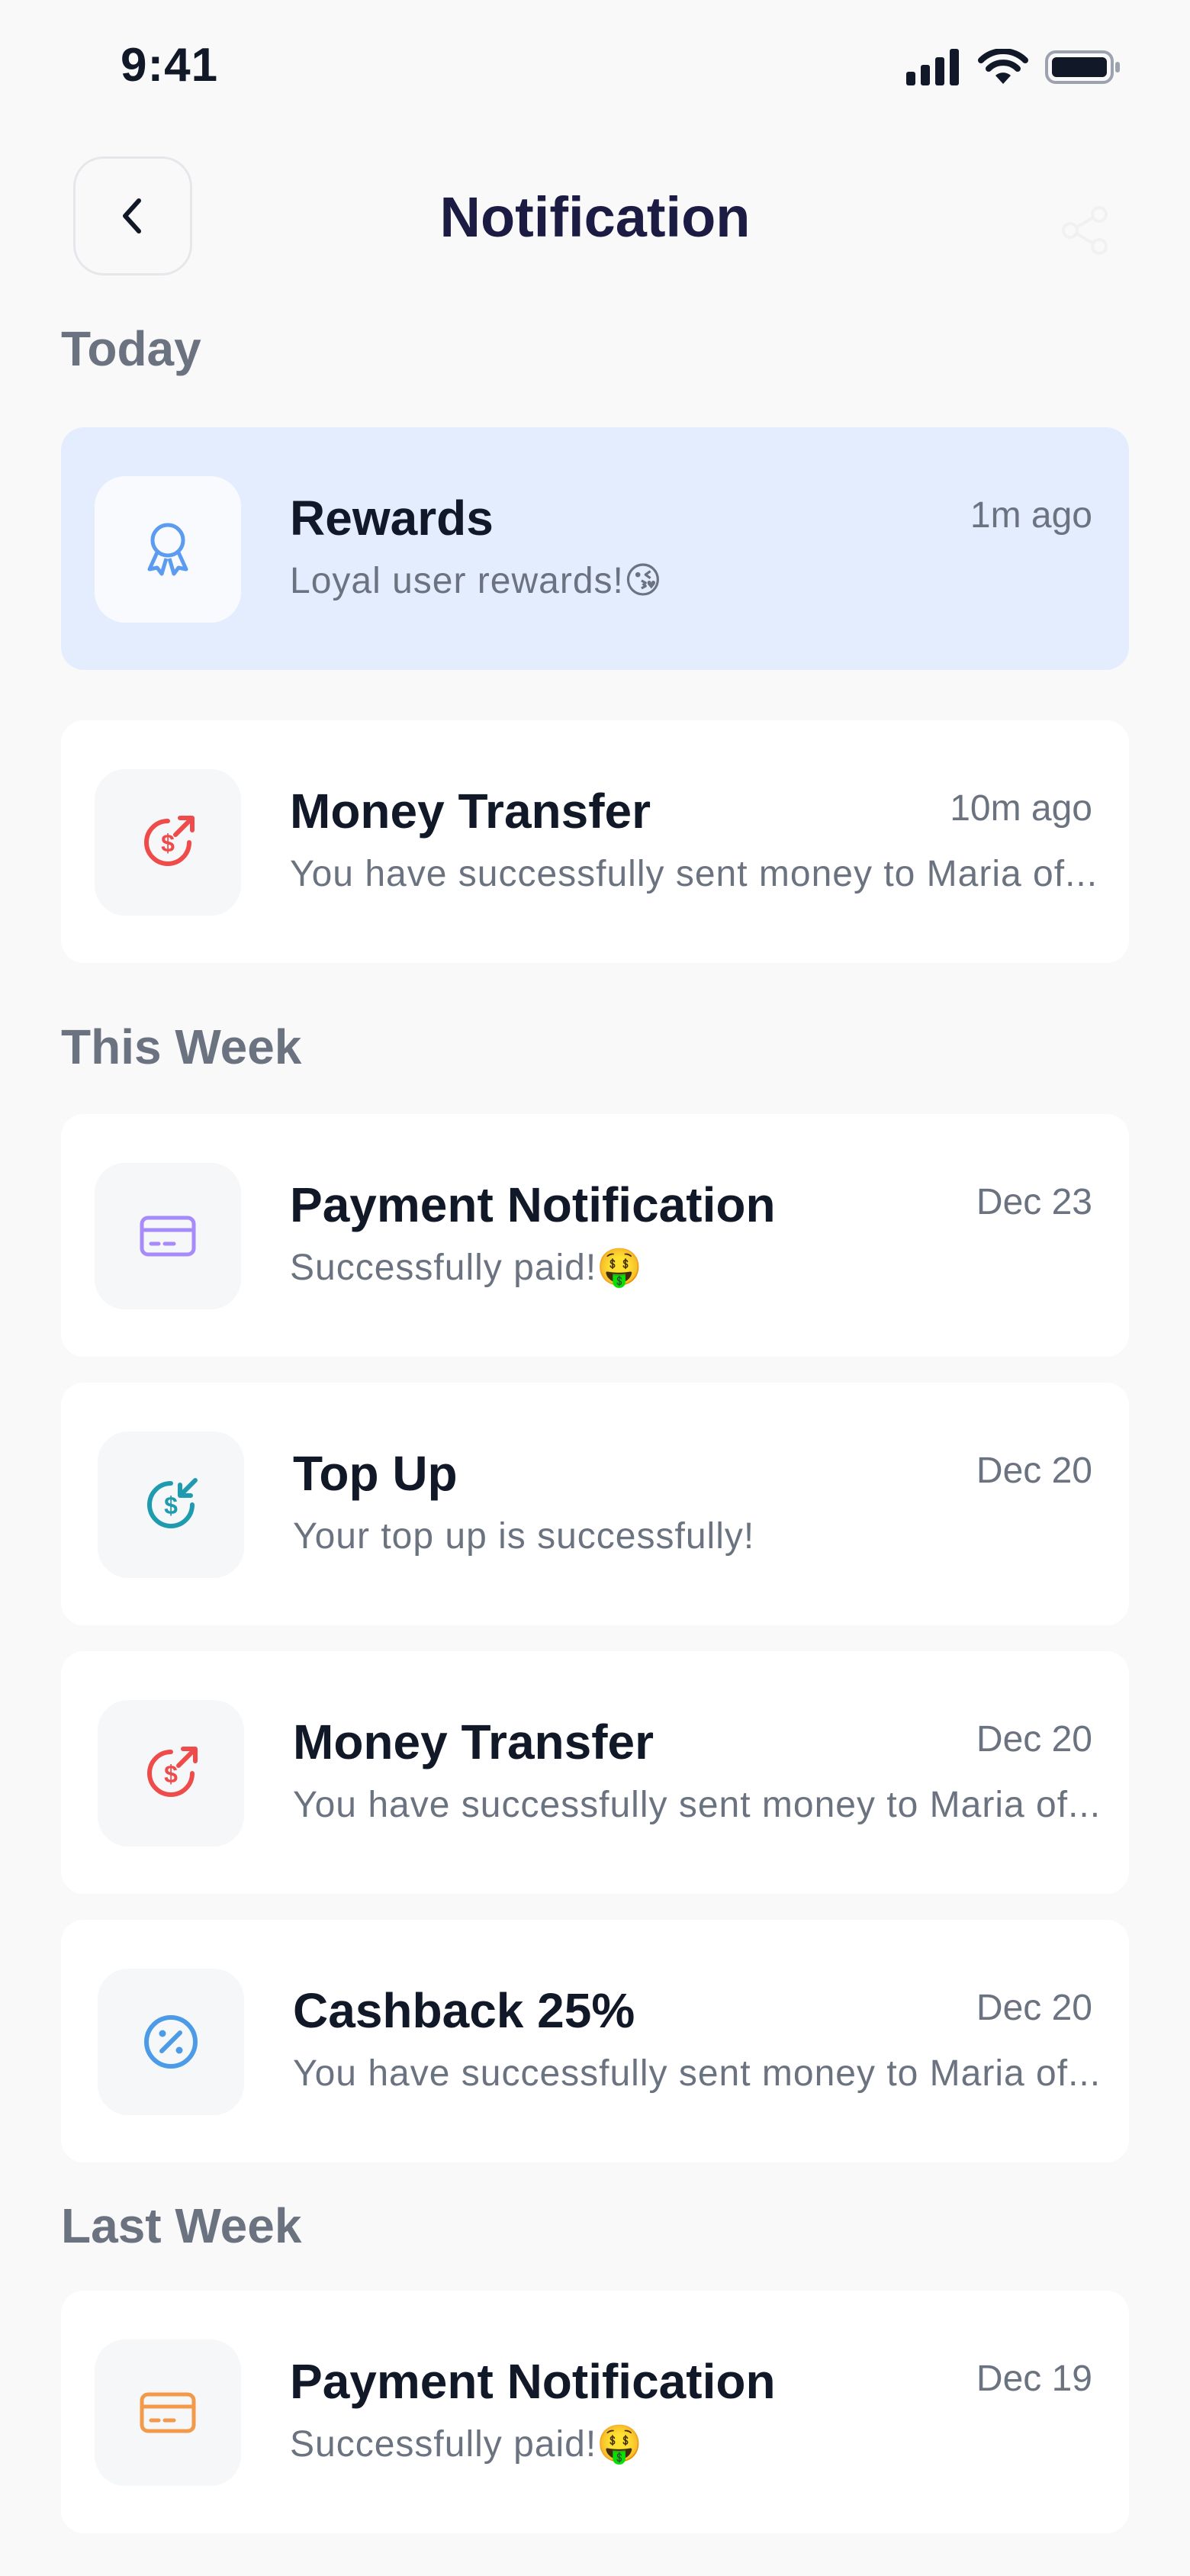  I want to click on notification-message: Loyal user rewards!😘, so click(476, 581).